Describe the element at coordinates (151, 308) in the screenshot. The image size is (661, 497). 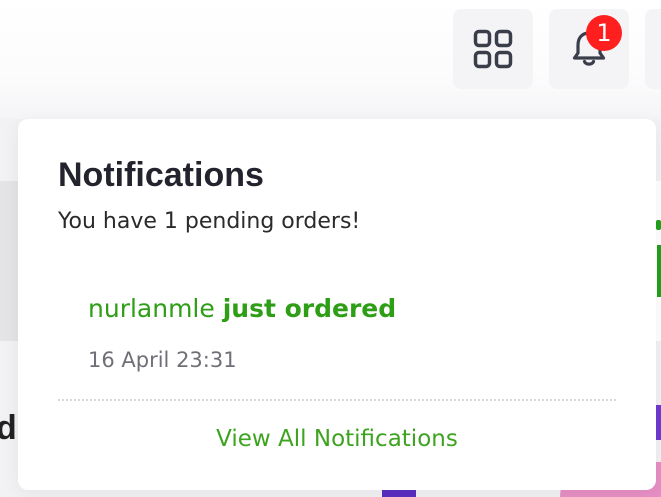
I see `notification-user: nurlanmle` at that location.